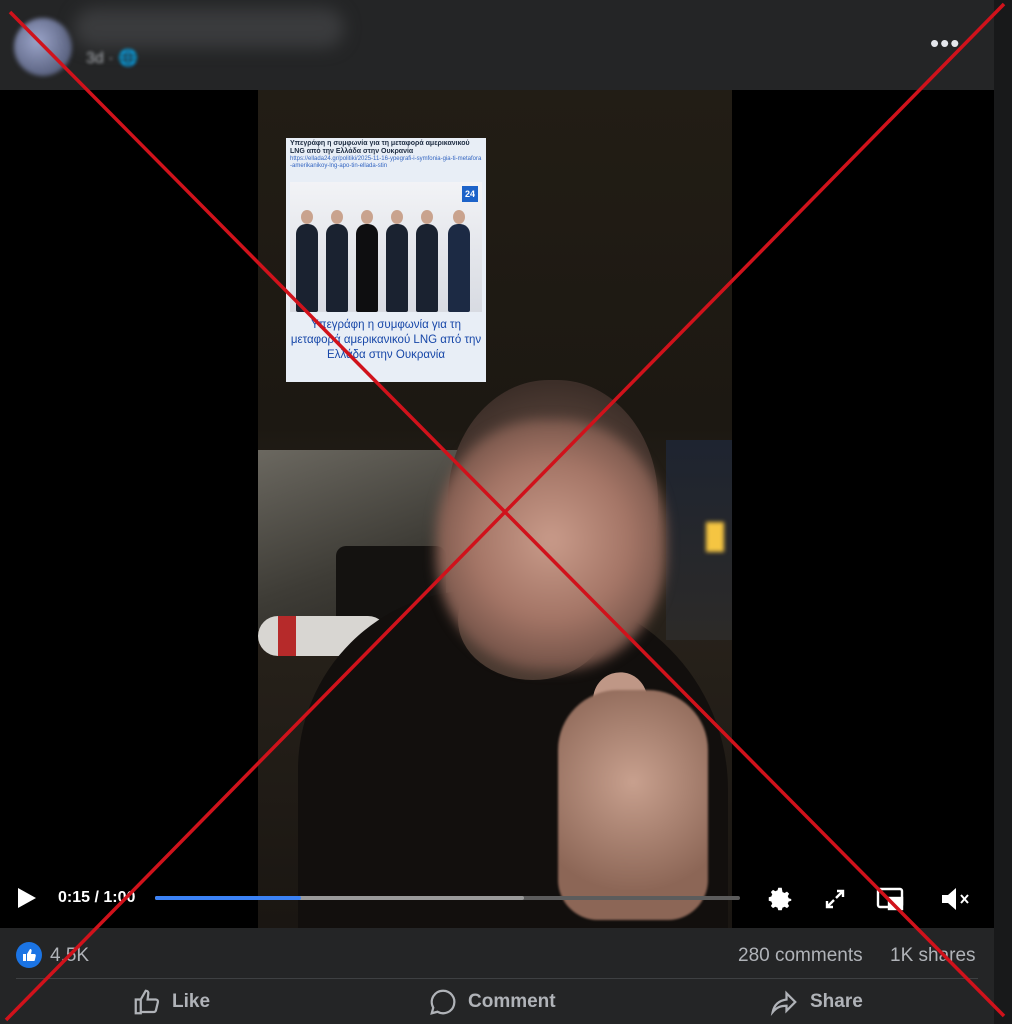 The width and height of the screenshot is (1012, 1024). Describe the element at coordinates (551, 545) in the screenshot. I see `speaker-face-blurred` at that location.